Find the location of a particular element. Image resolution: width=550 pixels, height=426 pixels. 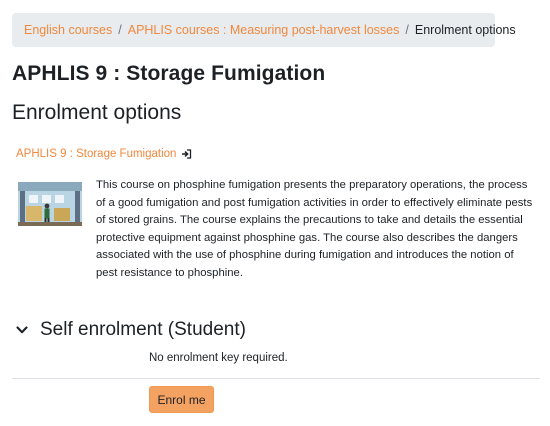

section-title: Enrolment options is located at coordinates (97, 112).